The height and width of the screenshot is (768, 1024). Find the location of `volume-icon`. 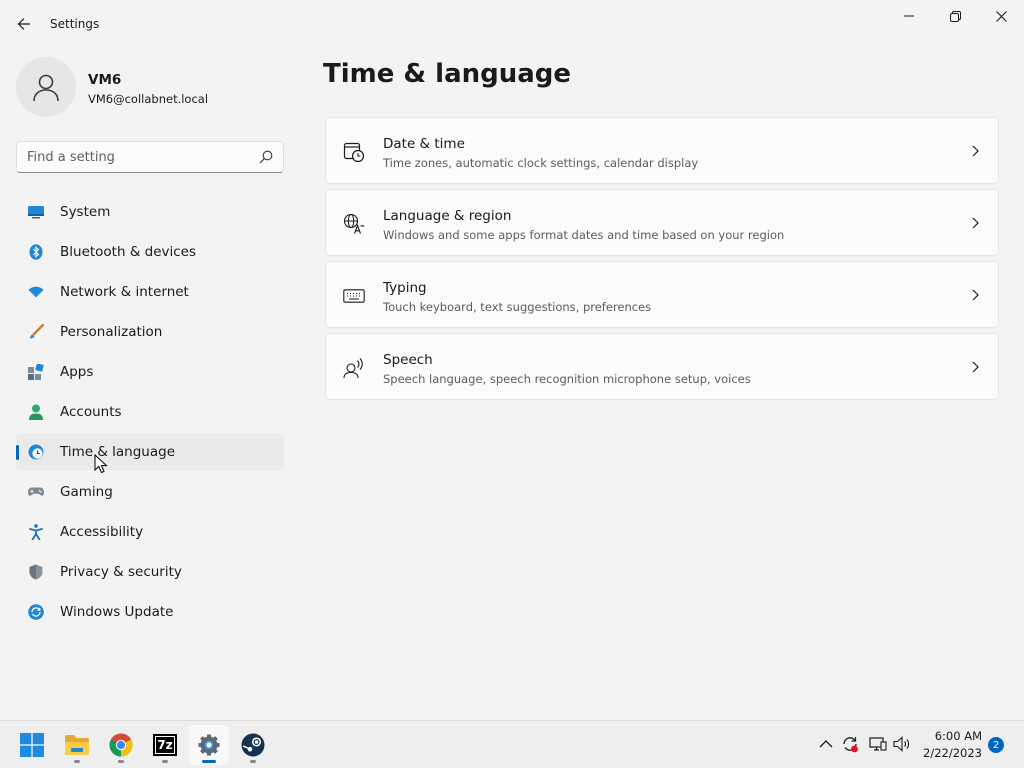

volume-icon is located at coordinates (902, 744).